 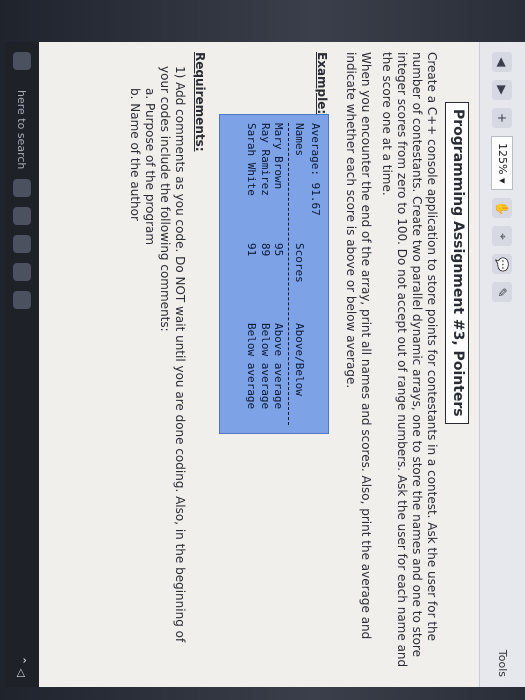 I want to click on hand-icon: ✋, so click(x=502, y=208).